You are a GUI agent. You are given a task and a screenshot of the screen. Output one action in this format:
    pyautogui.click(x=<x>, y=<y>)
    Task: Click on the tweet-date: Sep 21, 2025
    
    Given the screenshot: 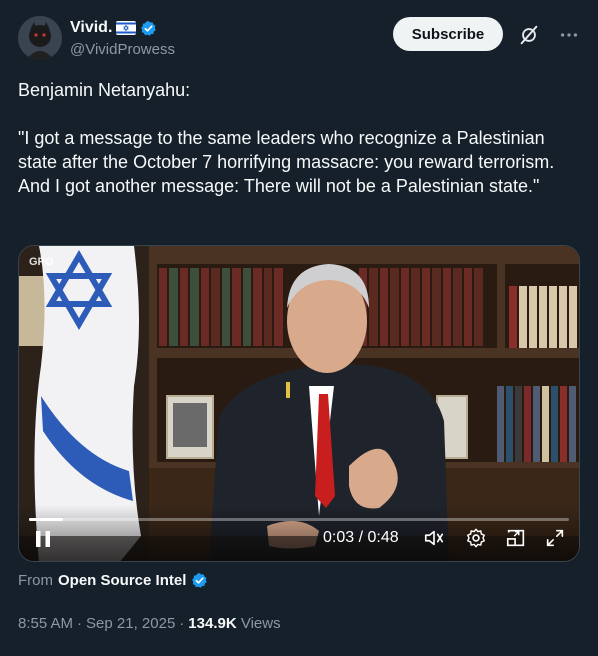 What is the action you would take?
    pyautogui.click(x=130, y=623)
    